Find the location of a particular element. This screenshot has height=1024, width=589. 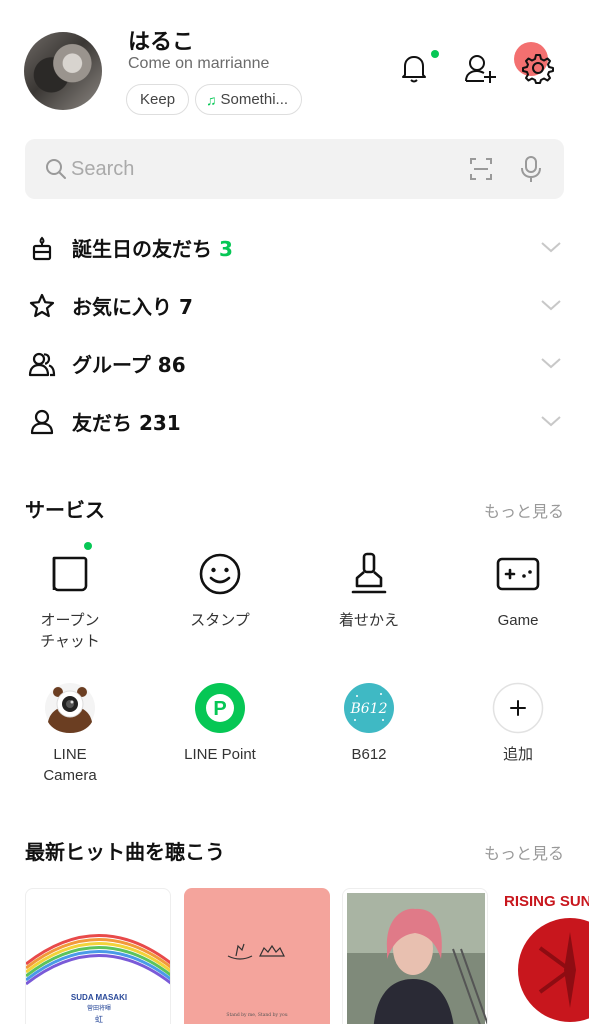

album-card: SUDA MASAKI 菅田将暉 虹 is located at coordinates (98, 956).